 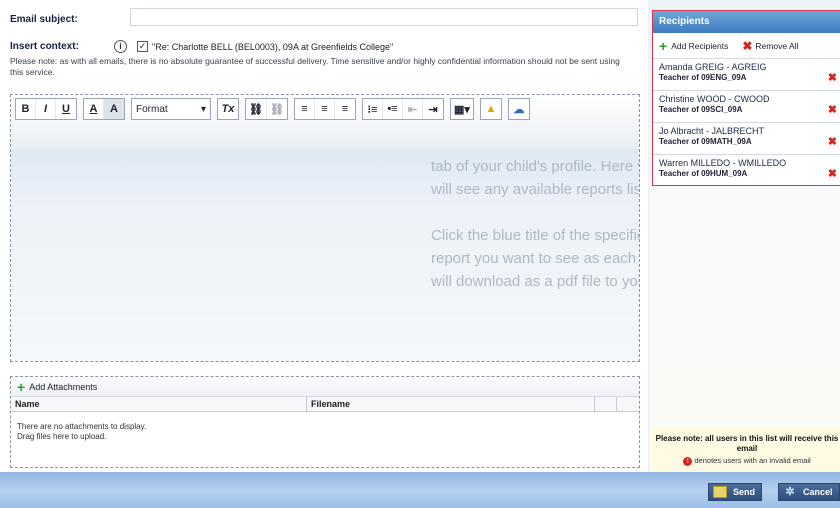 I want to click on basic-style-group: B I U, so click(x=46, y=109).